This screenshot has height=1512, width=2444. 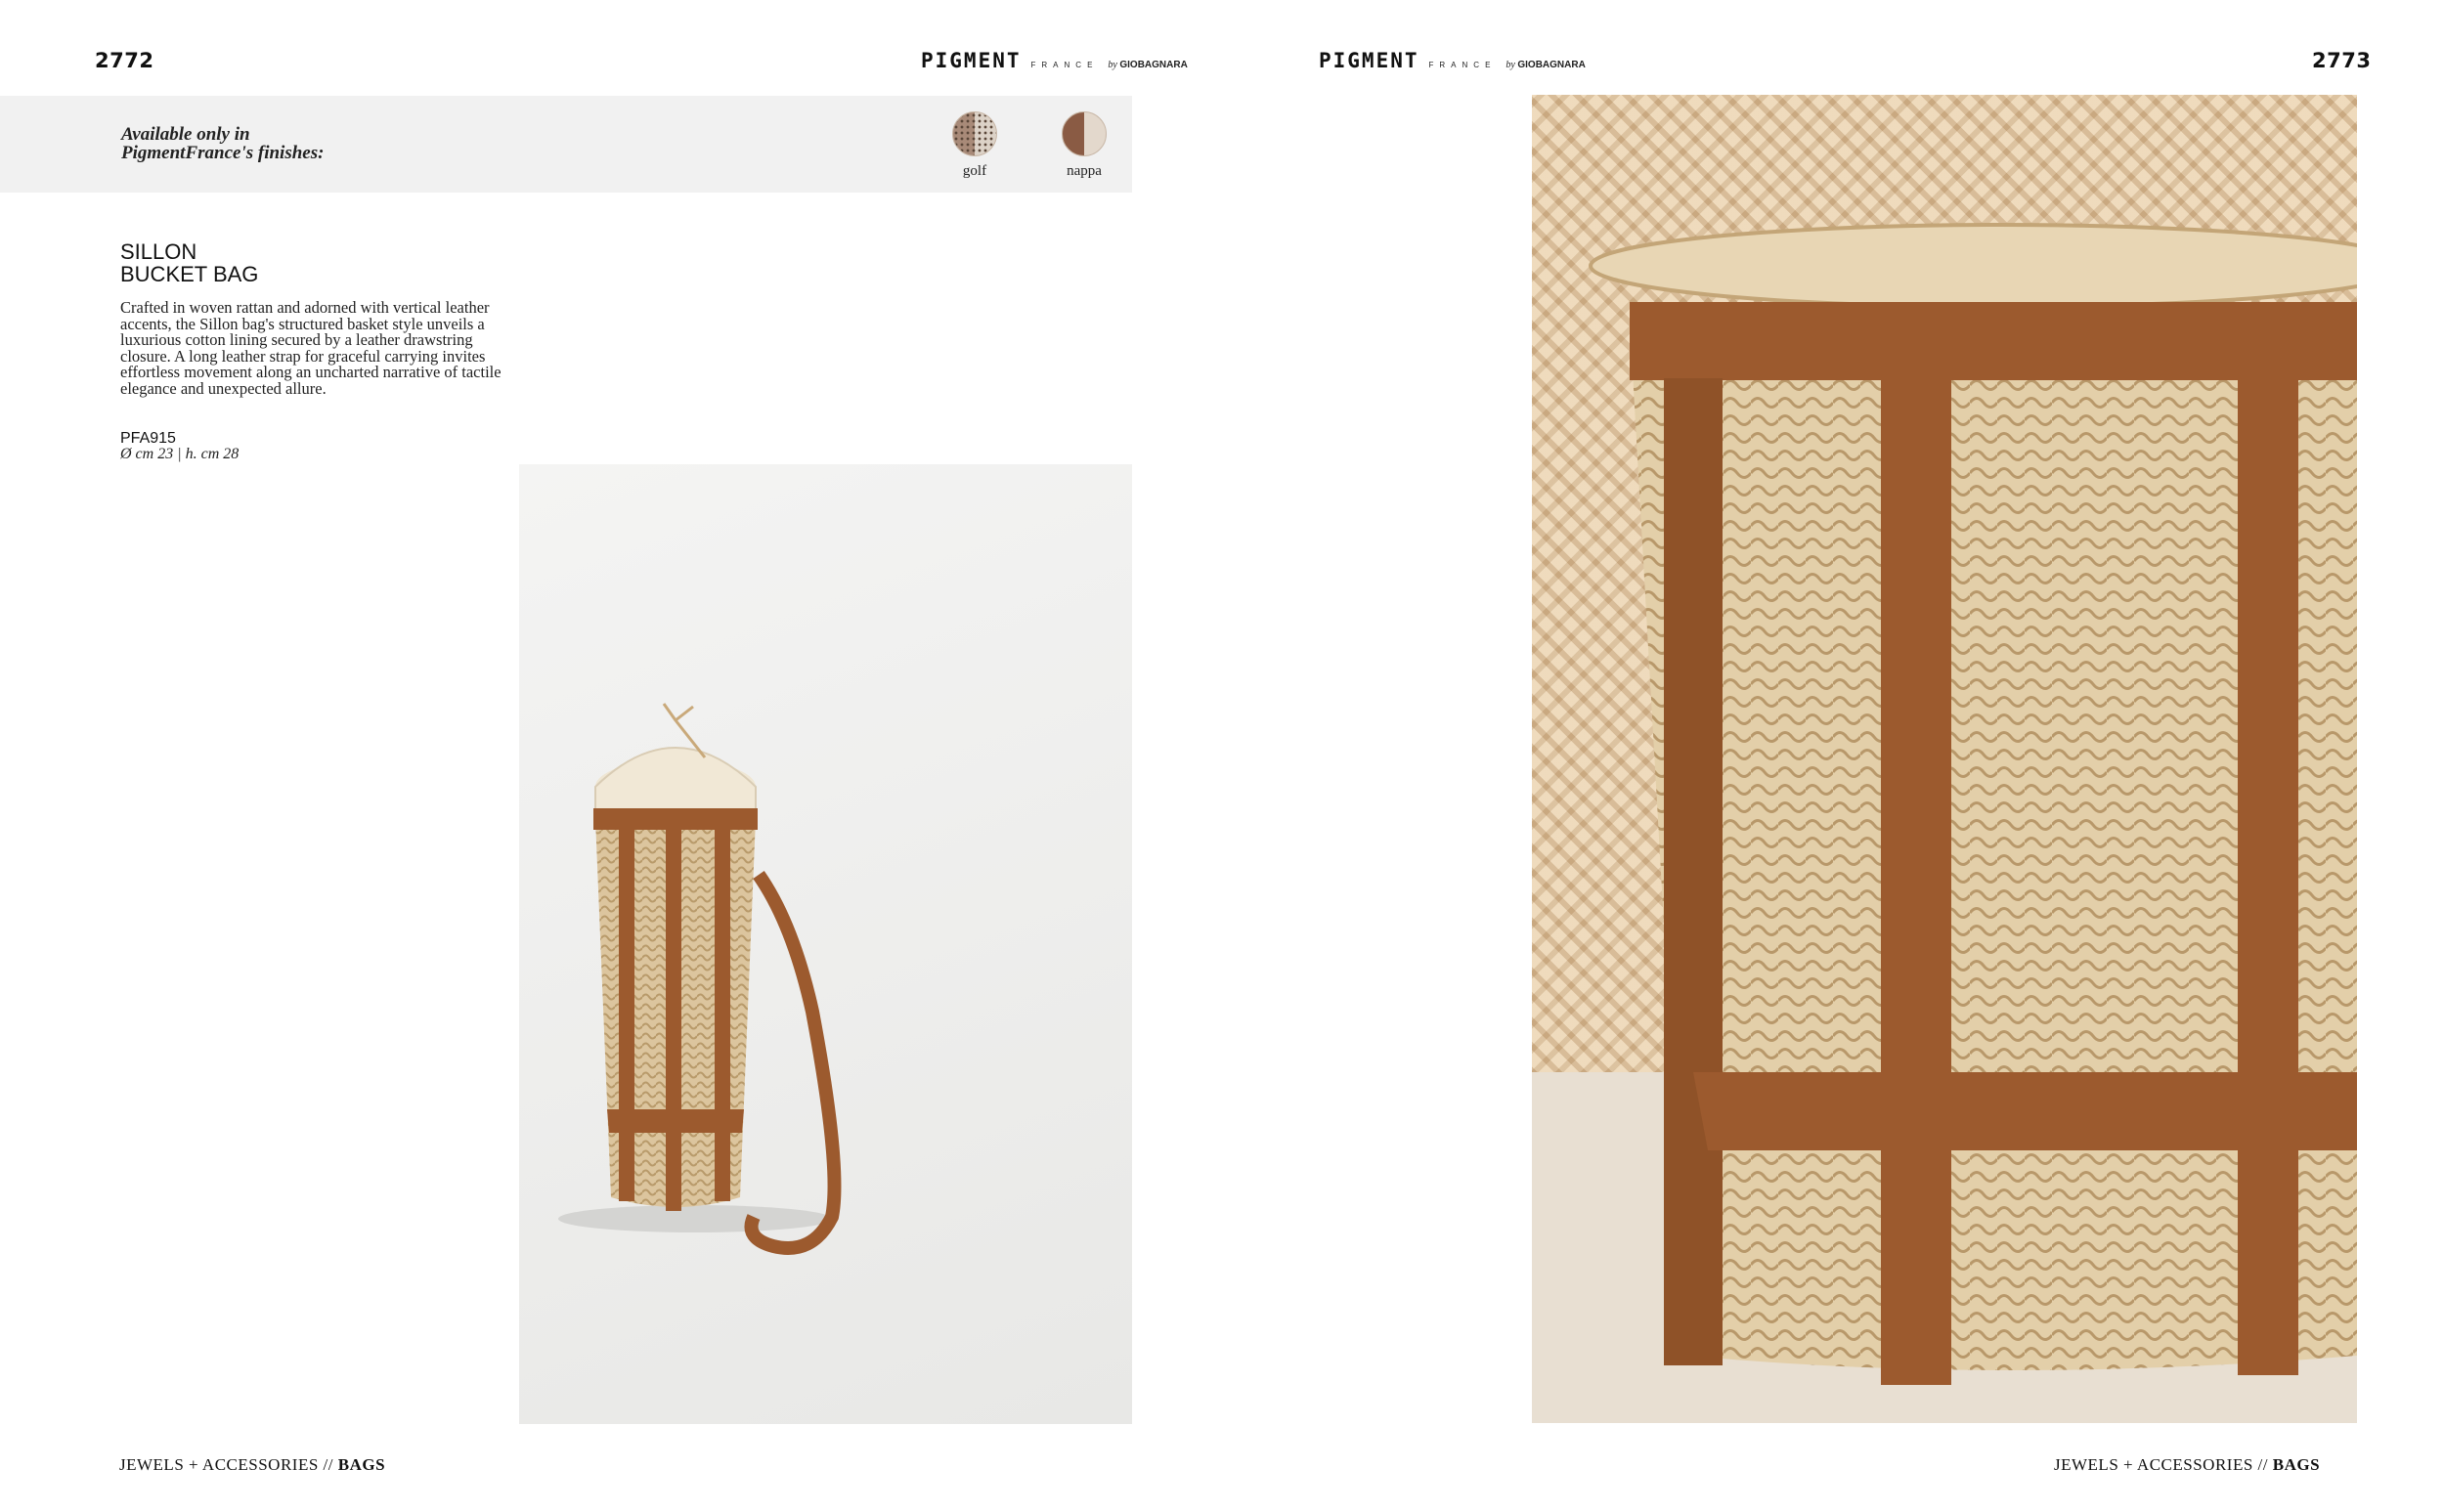 I want to click on product-title: SILLON BUCKET BAG, so click(x=189, y=262).